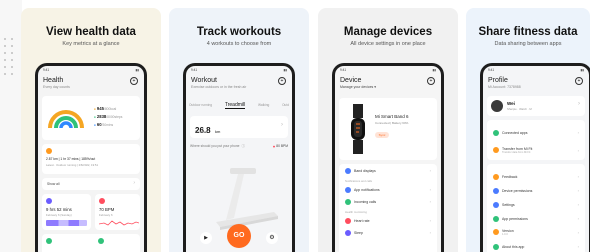 This screenshot has height=252, width=590. Describe the element at coordinates (536, 176) in the screenshot. I see `feedback-row: Feedback ›` at that location.